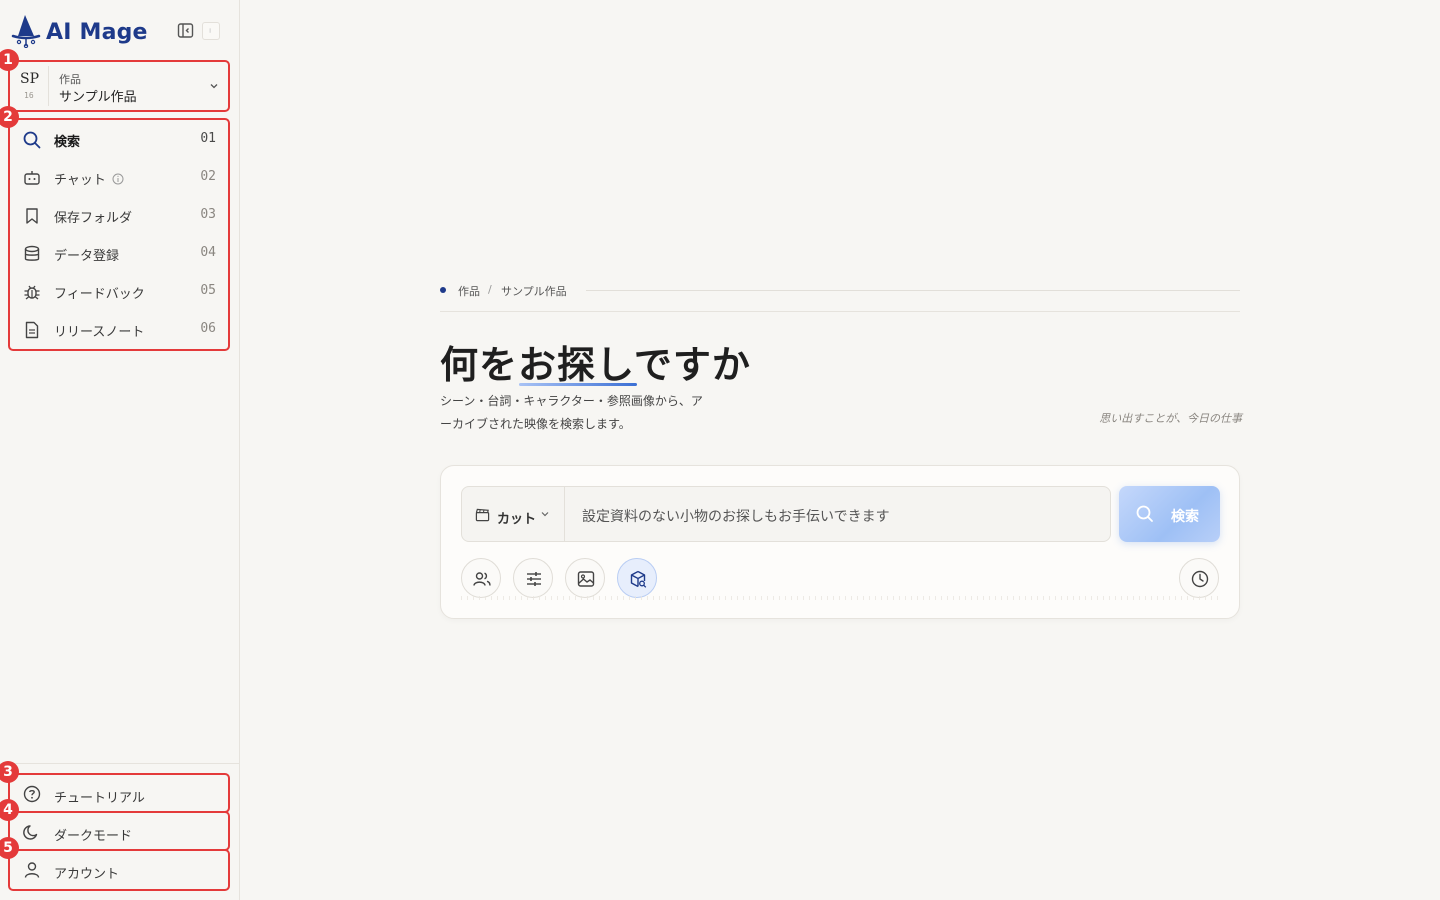 This screenshot has width=1440, height=900. What do you see at coordinates (578, 384) in the screenshot?
I see `title-underline` at bounding box center [578, 384].